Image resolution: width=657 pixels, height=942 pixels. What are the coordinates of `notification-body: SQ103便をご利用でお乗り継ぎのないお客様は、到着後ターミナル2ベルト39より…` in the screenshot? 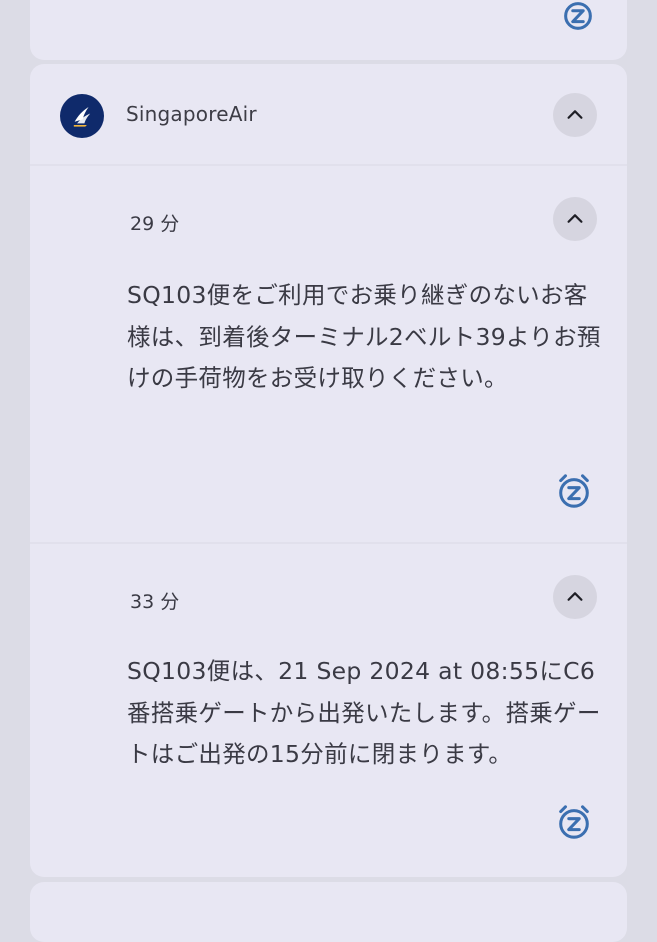 It's located at (364, 336).